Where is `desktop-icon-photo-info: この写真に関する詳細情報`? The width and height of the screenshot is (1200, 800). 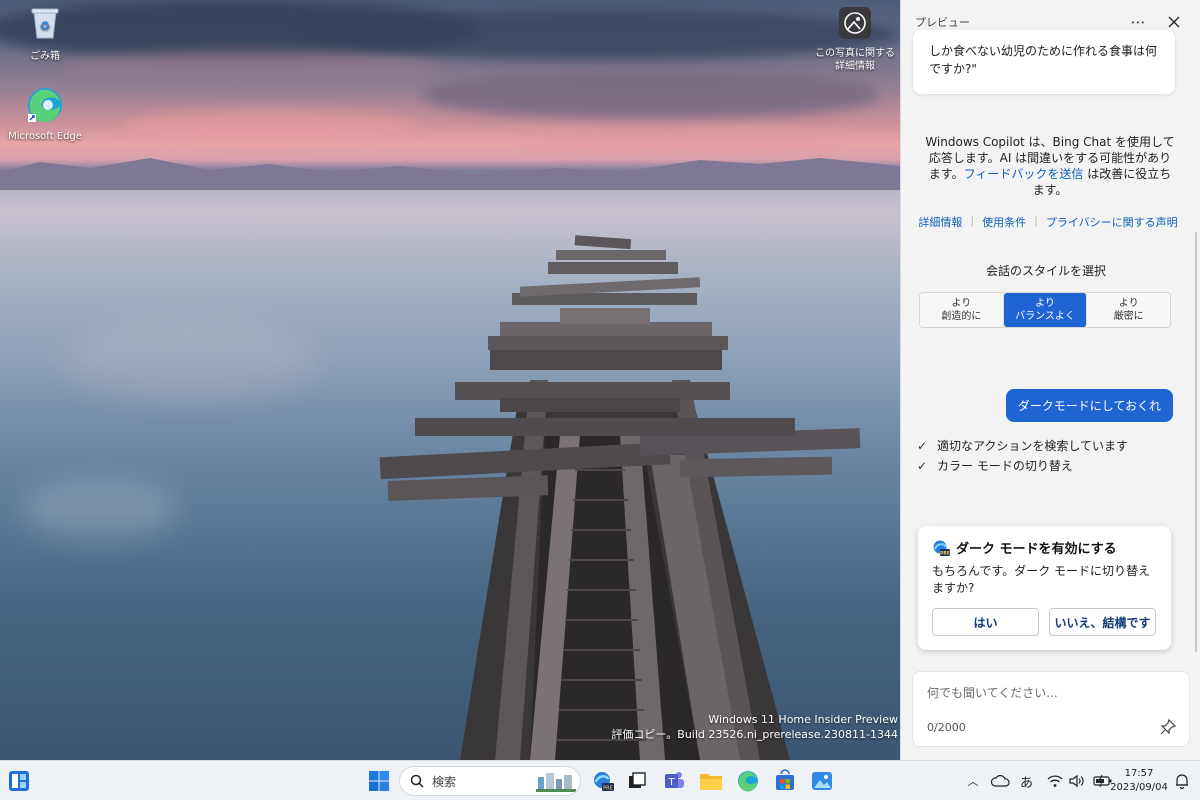 desktop-icon-photo-info: この写真に関する詳細情報 is located at coordinates (855, 39).